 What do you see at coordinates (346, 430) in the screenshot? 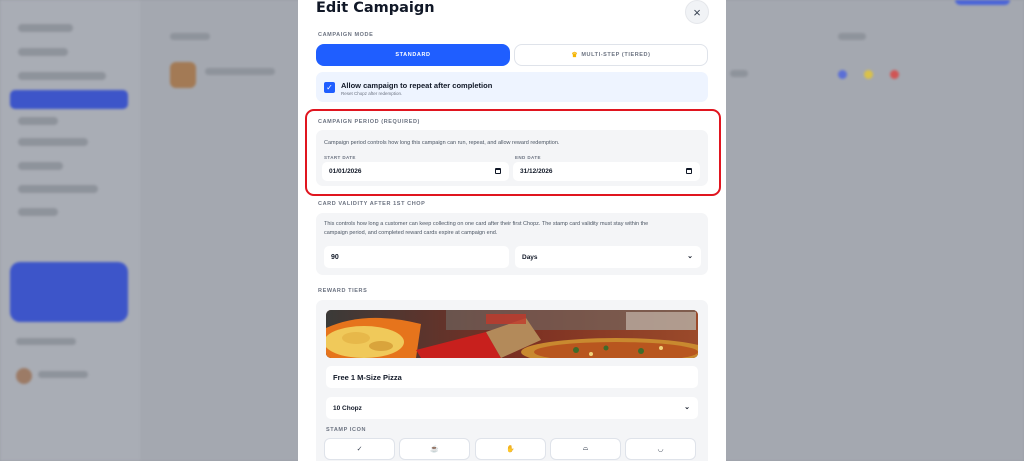
I see `stamp-icon-label: STAMP ICON` at bounding box center [346, 430].